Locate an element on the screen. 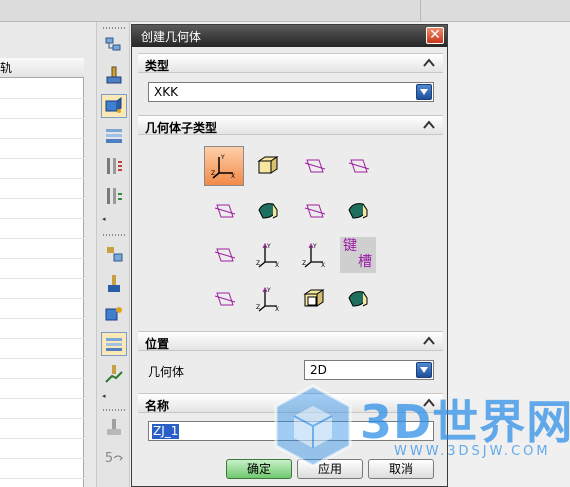 This screenshot has width=570, height=487. table-header: 轨 is located at coordinates (42, 68).